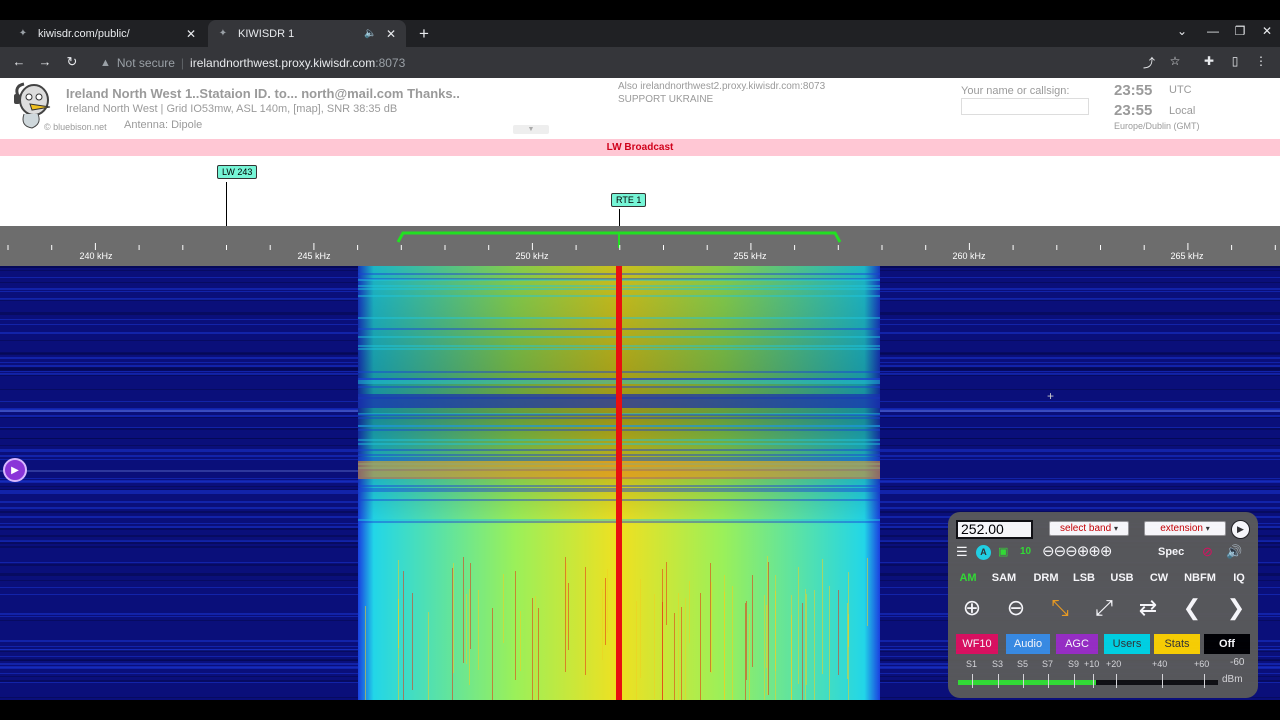 The height and width of the screenshot is (720, 1280). What do you see at coordinates (1236, 608) in the screenshot?
I see `page-right-icon: ❯` at bounding box center [1236, 608].